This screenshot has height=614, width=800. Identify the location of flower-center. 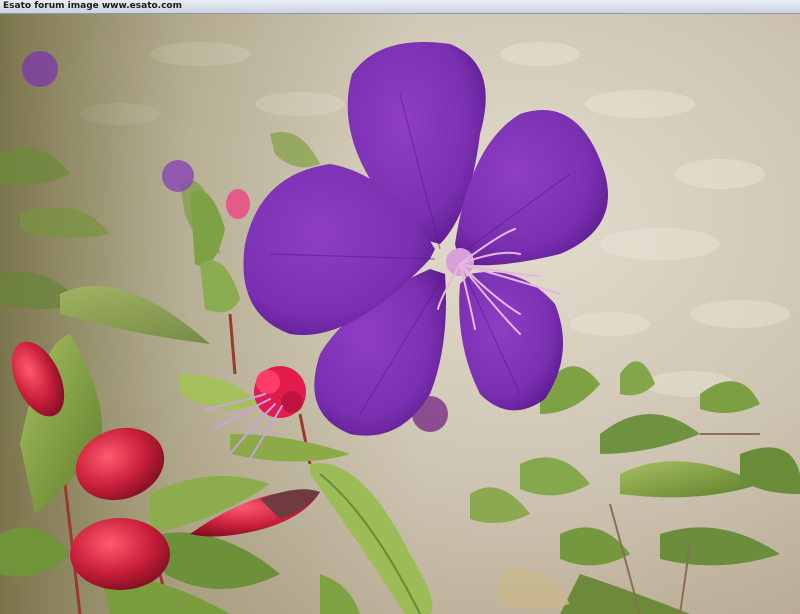
(460, 262).